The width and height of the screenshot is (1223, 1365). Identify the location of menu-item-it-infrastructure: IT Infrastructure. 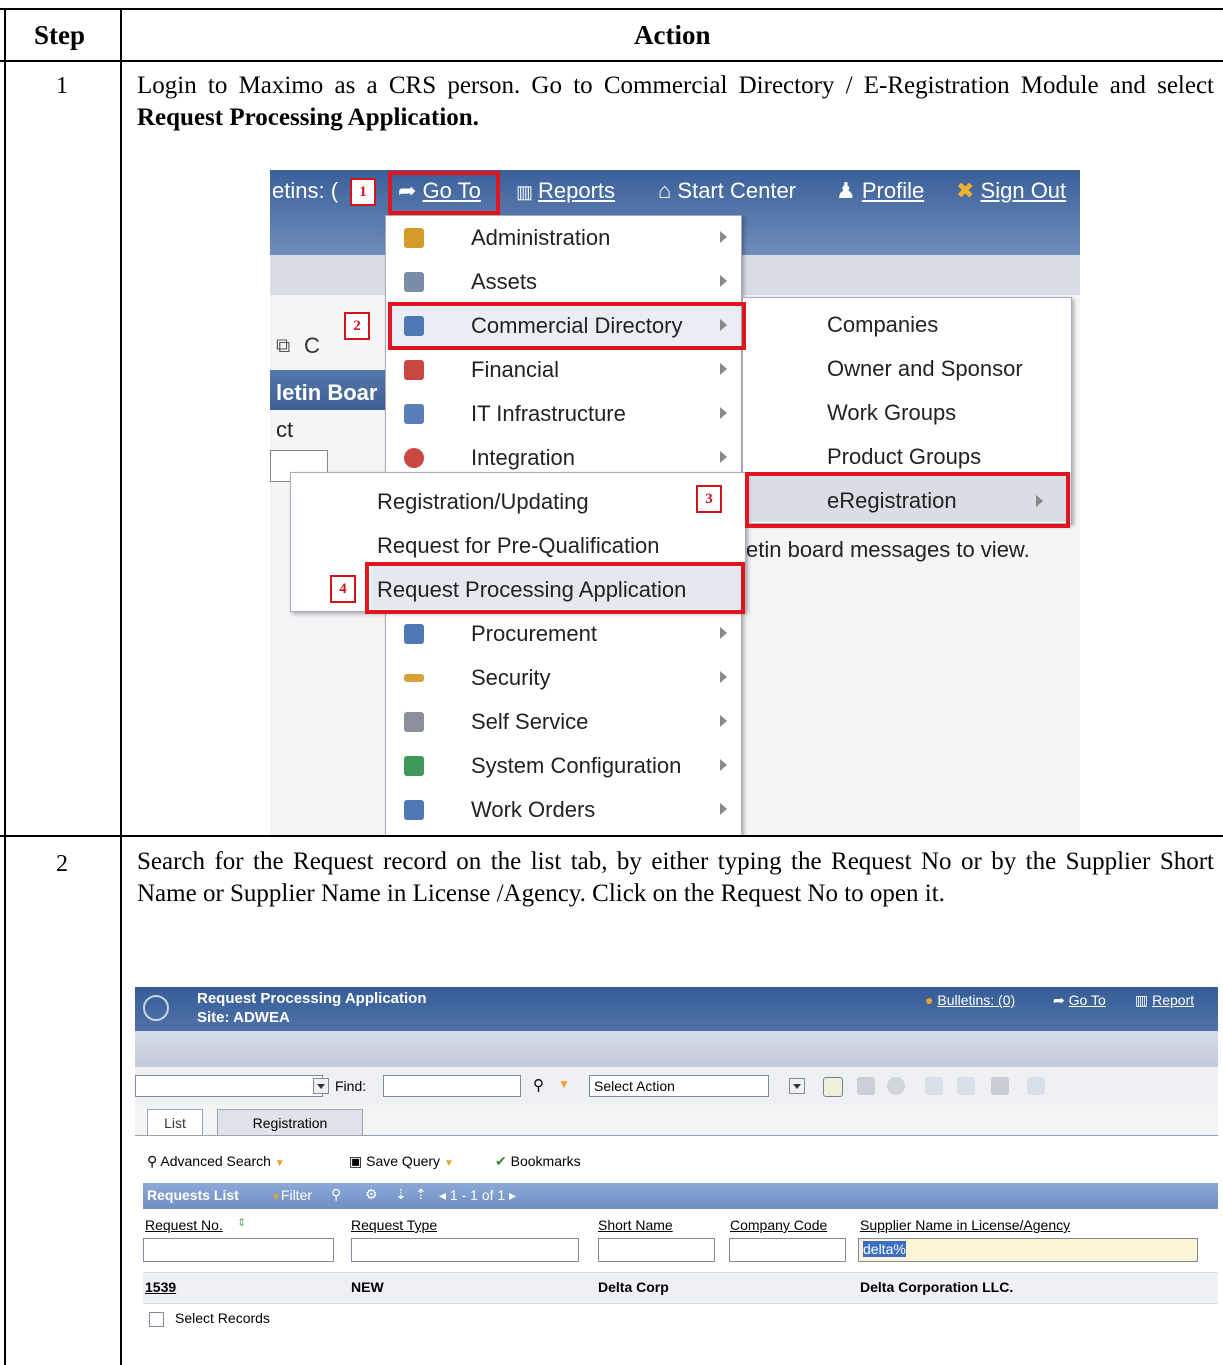
(563, 414).